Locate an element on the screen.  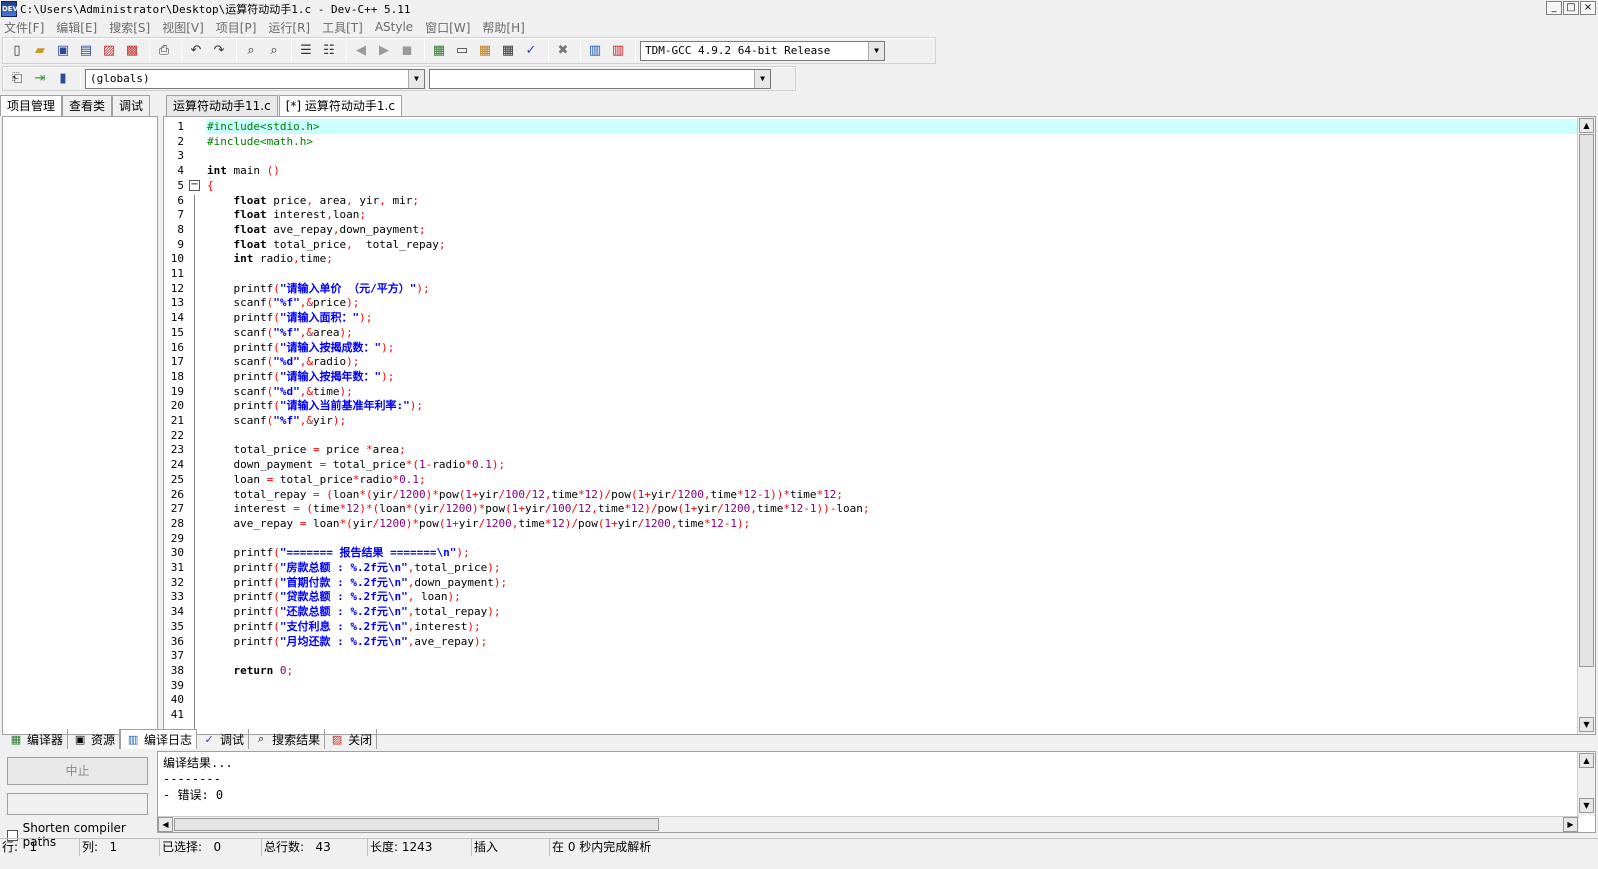
goto-forward-icon: ▶ is located at coordinates (384, 51).